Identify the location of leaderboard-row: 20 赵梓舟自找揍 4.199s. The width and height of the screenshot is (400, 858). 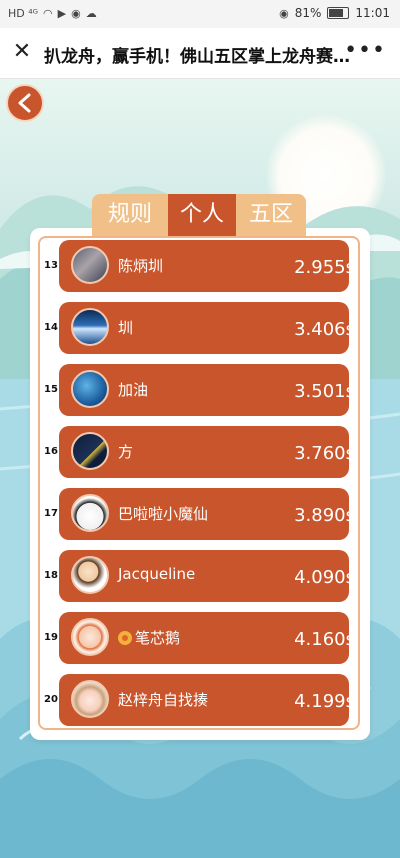
(200, 700).